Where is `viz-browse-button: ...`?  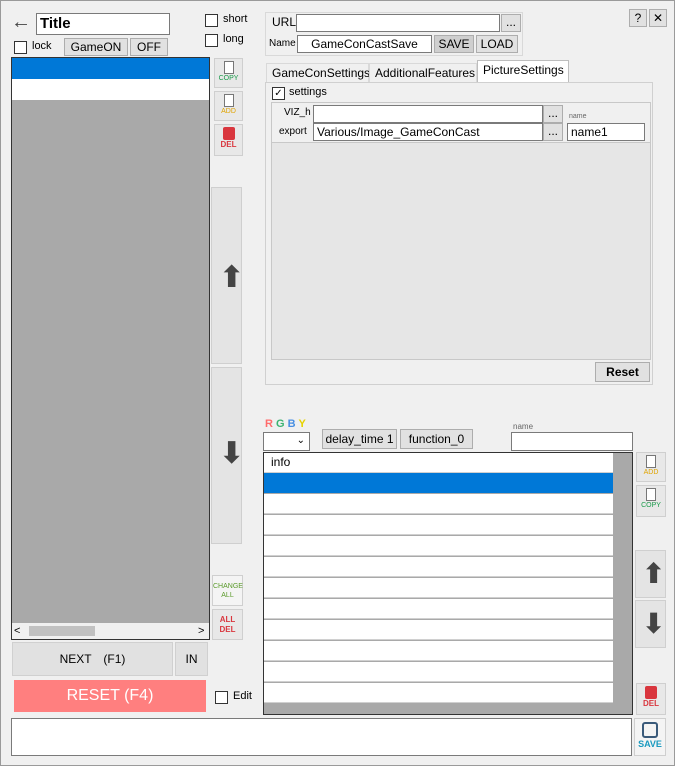
viz-browse-button: ... is located at coordinates (553, 114).